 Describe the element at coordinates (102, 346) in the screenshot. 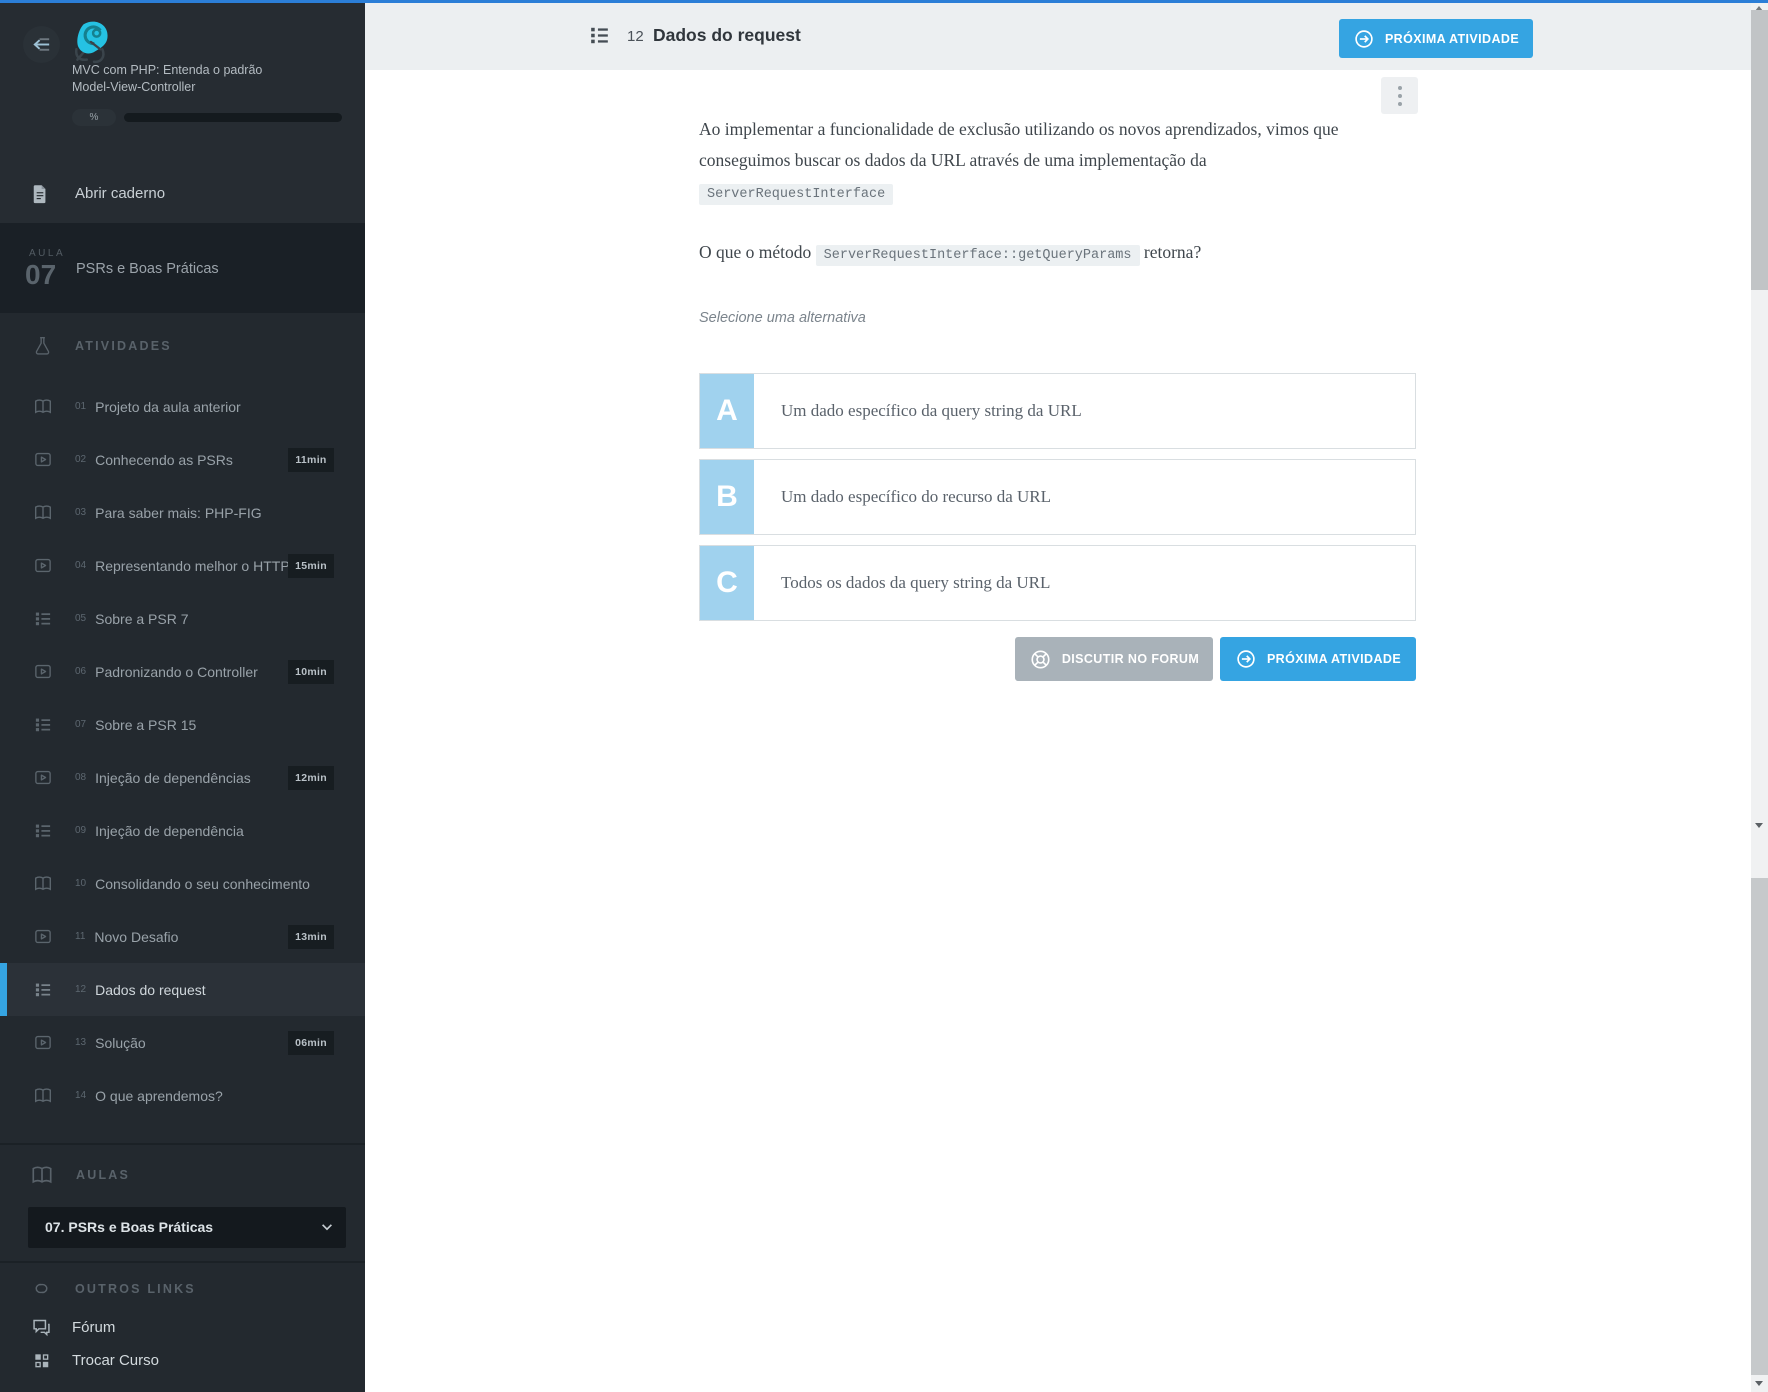

I see `activities-heading: ATIVIDADES` at that location.